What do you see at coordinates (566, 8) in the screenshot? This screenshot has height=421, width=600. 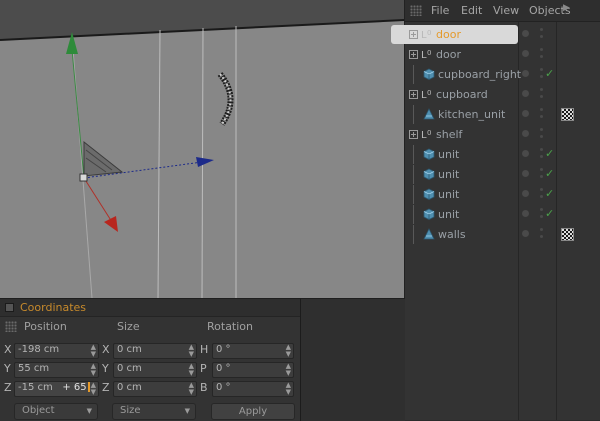 I see `menu-more-arrow-icon: ▶` at bounding box center [566, 8].